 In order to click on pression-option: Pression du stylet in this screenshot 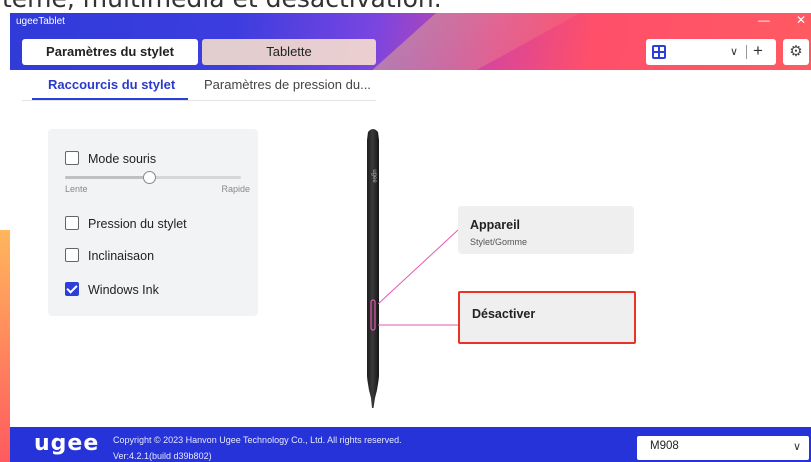, I will do `click(126, 223)`.